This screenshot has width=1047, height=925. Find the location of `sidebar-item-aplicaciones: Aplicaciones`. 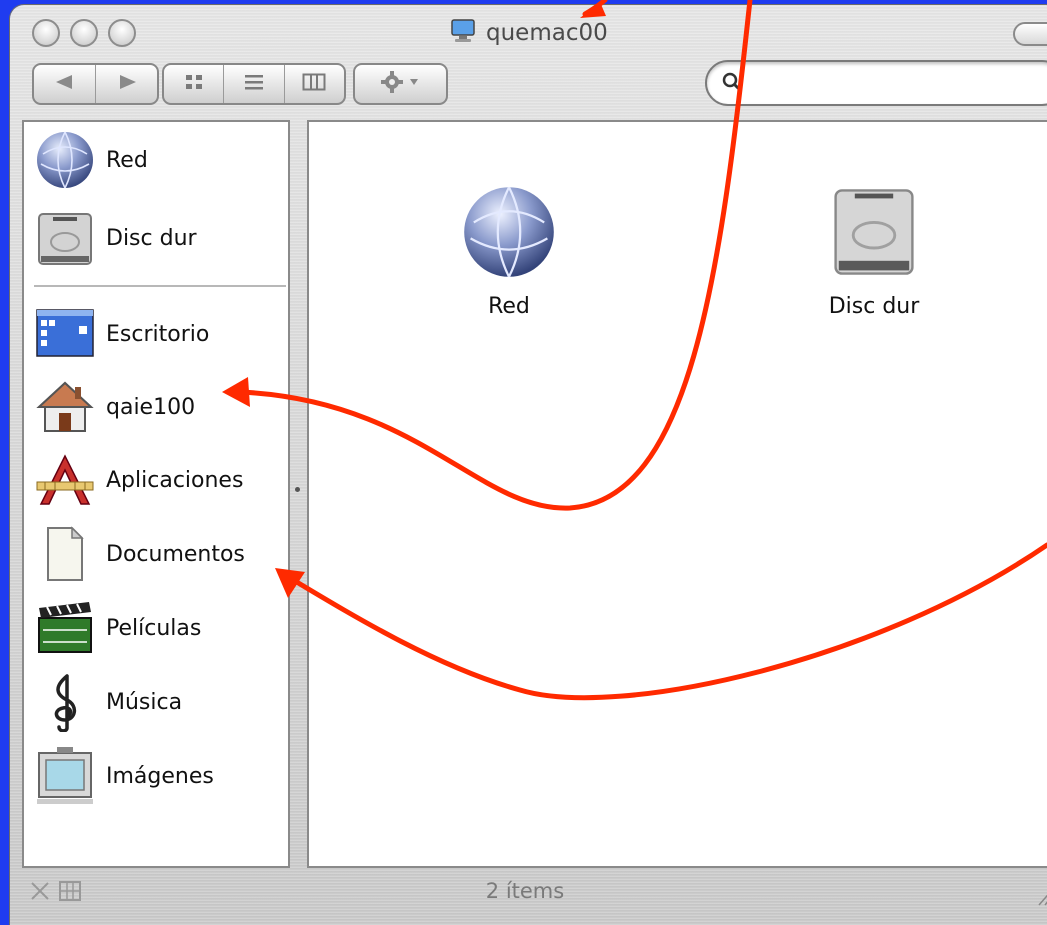

sidebar-item-aplicaciones: Aplicaciones is located at coordinates (138, 480).